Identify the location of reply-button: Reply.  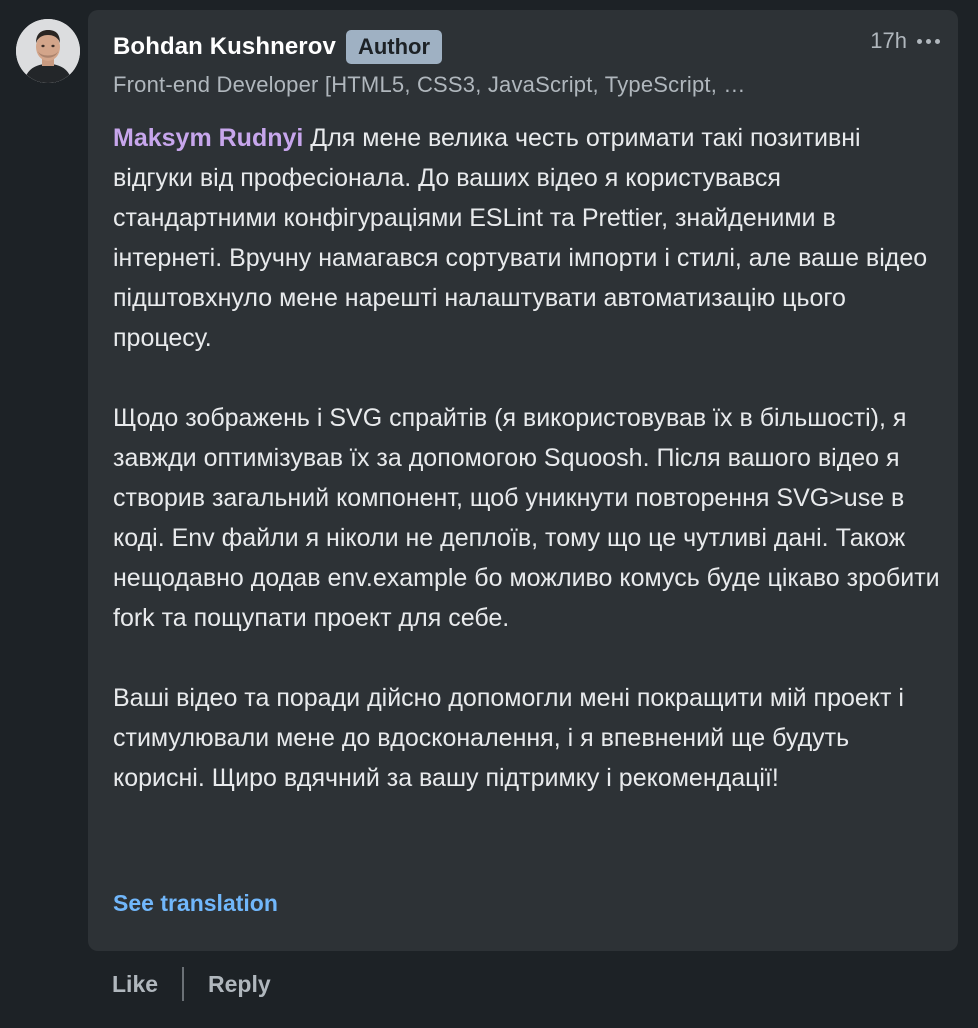
(239, 984).